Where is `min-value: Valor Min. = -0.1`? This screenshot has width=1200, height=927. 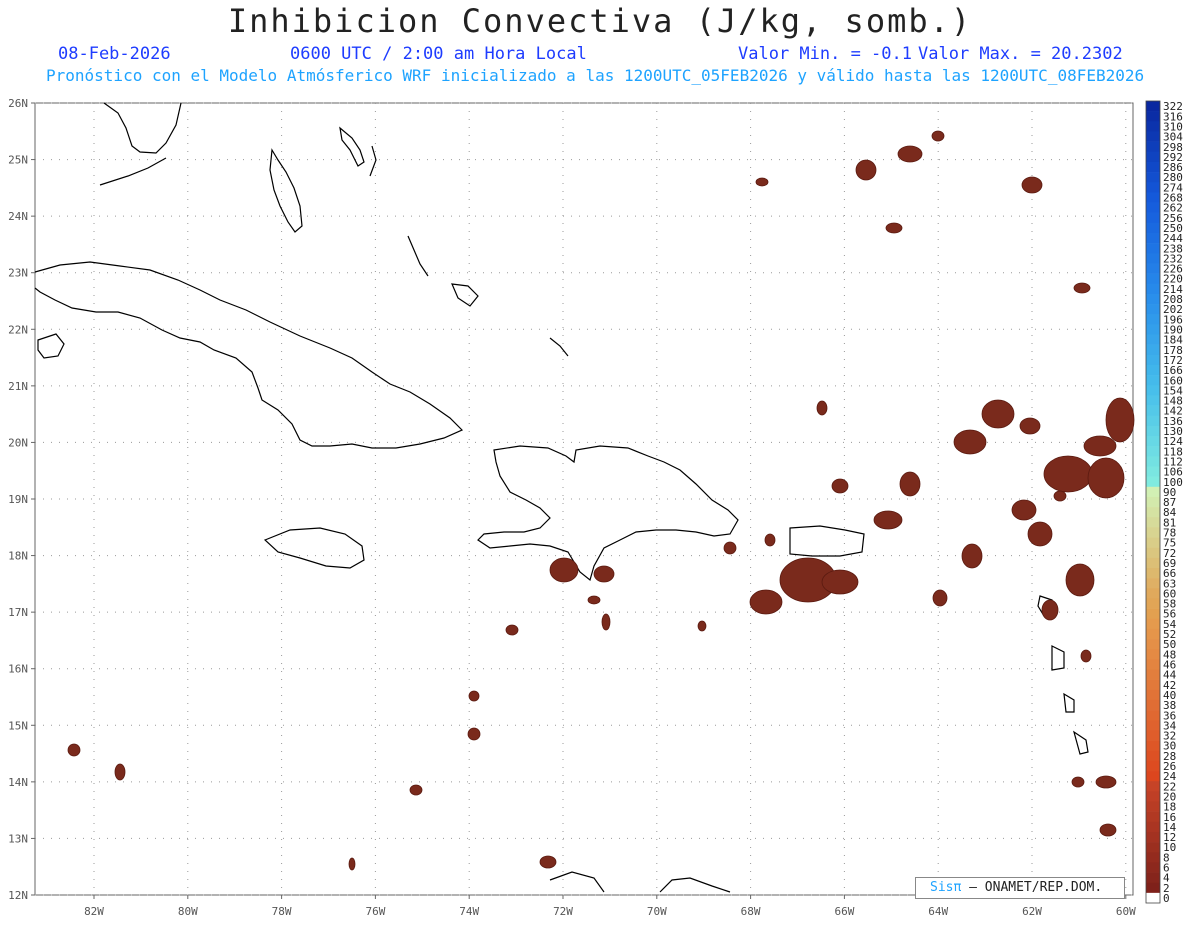
min-value: Valor Min. = -0.1 is located at coordinates (825, 54).